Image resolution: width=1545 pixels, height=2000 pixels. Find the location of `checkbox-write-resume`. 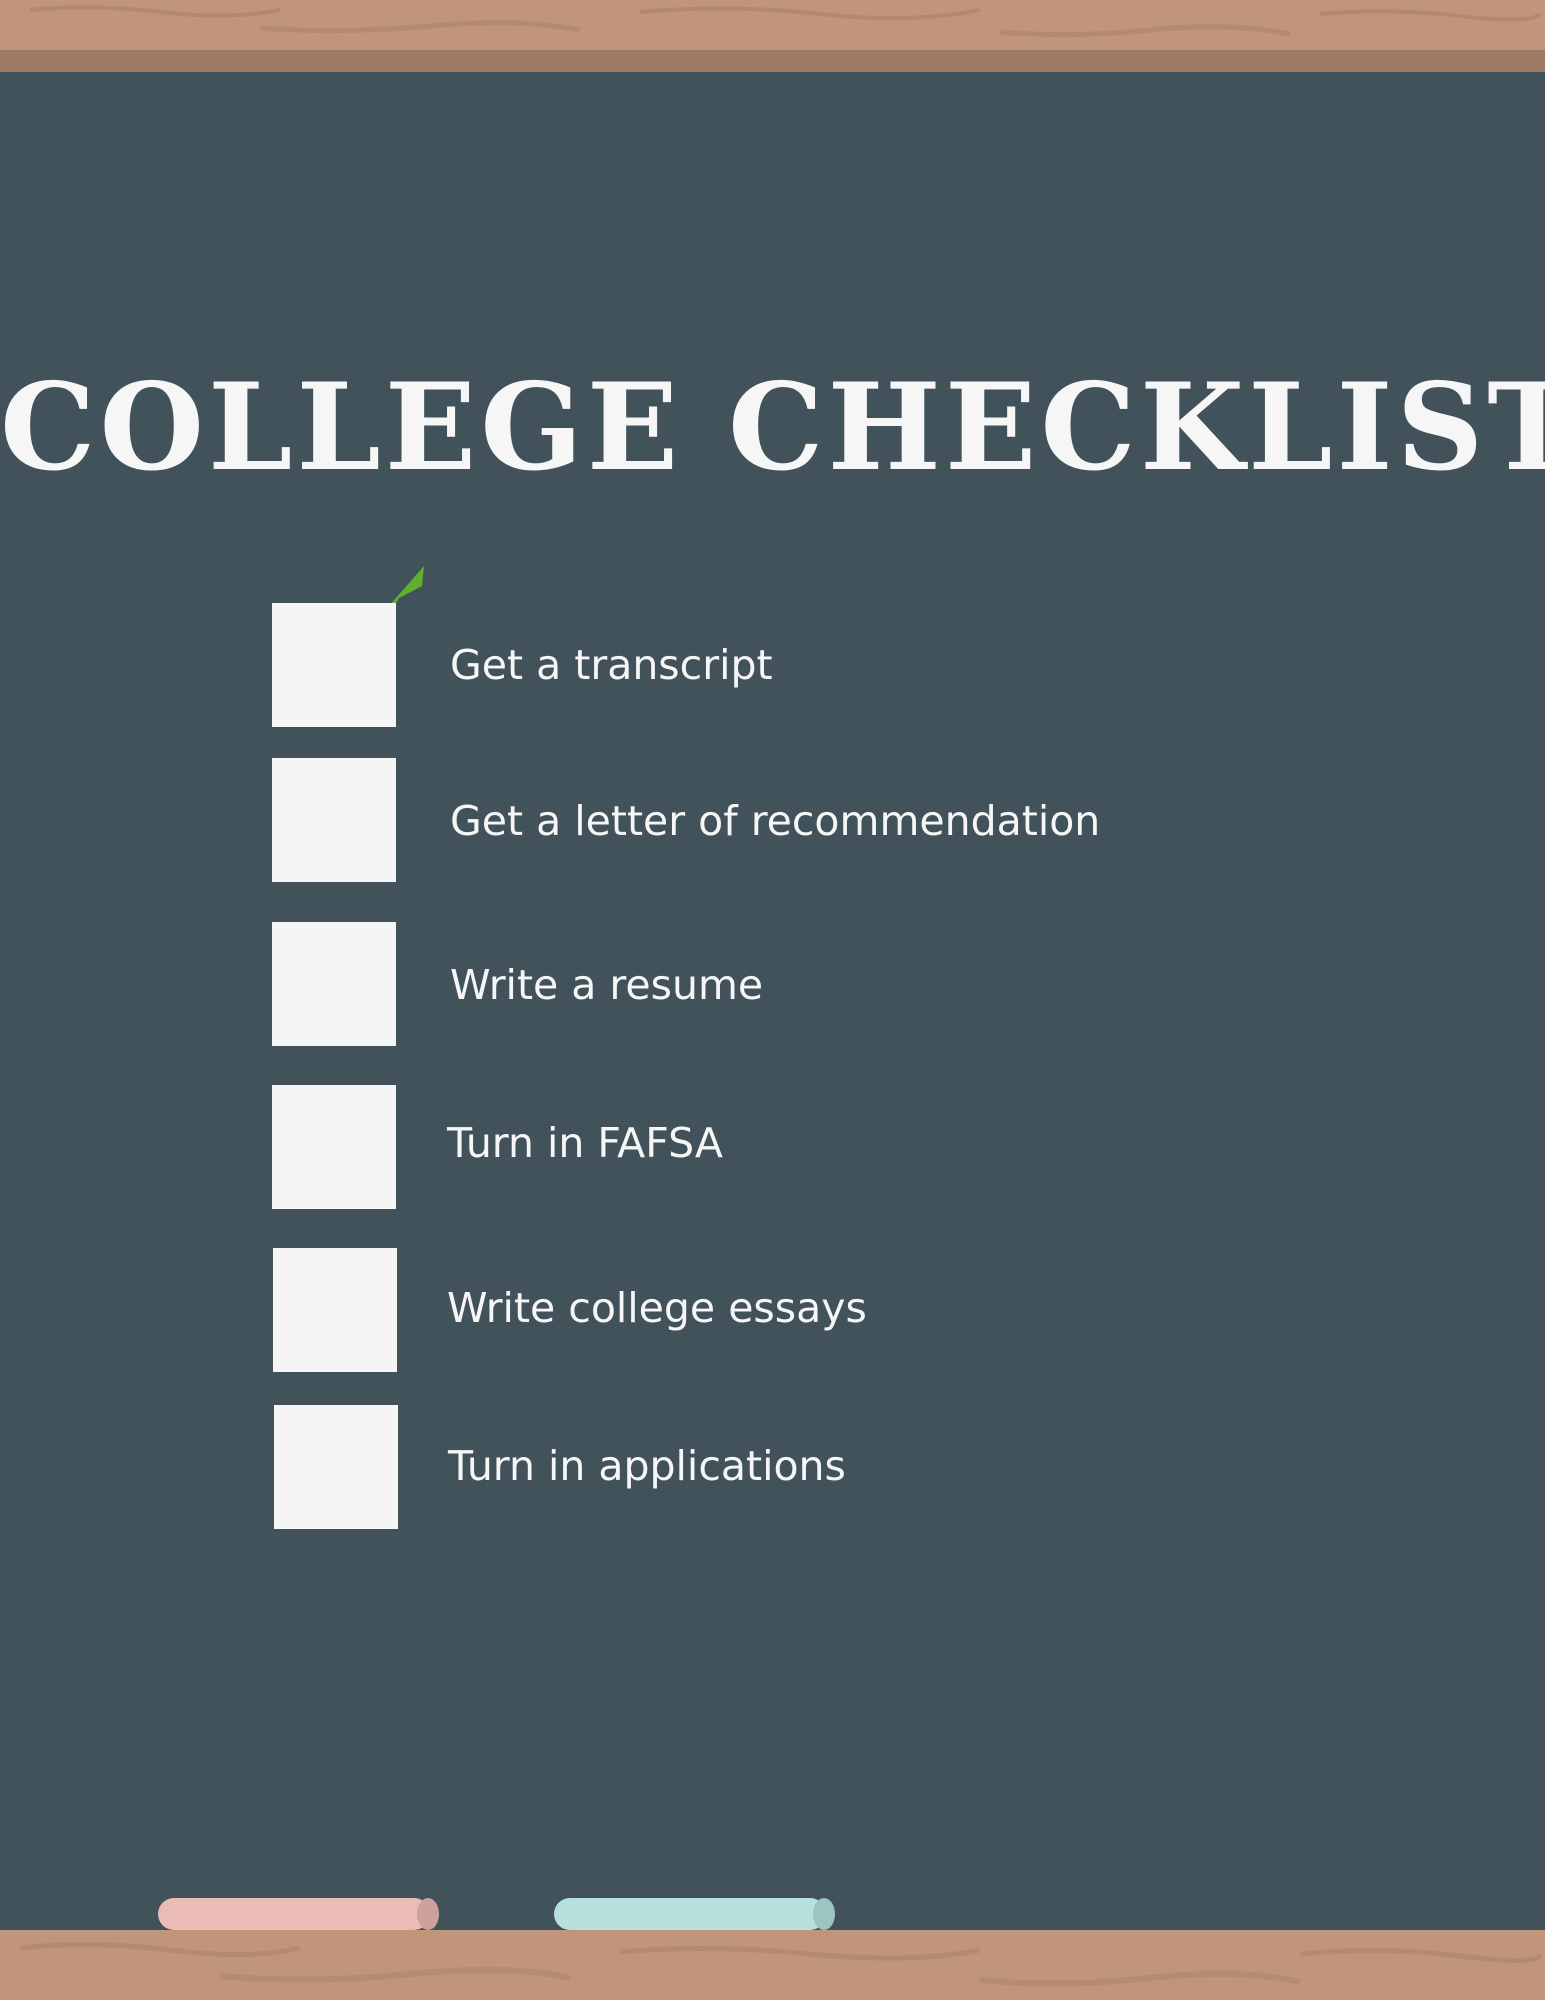

checkbox-write-resume is located at coordinates (334, 984).